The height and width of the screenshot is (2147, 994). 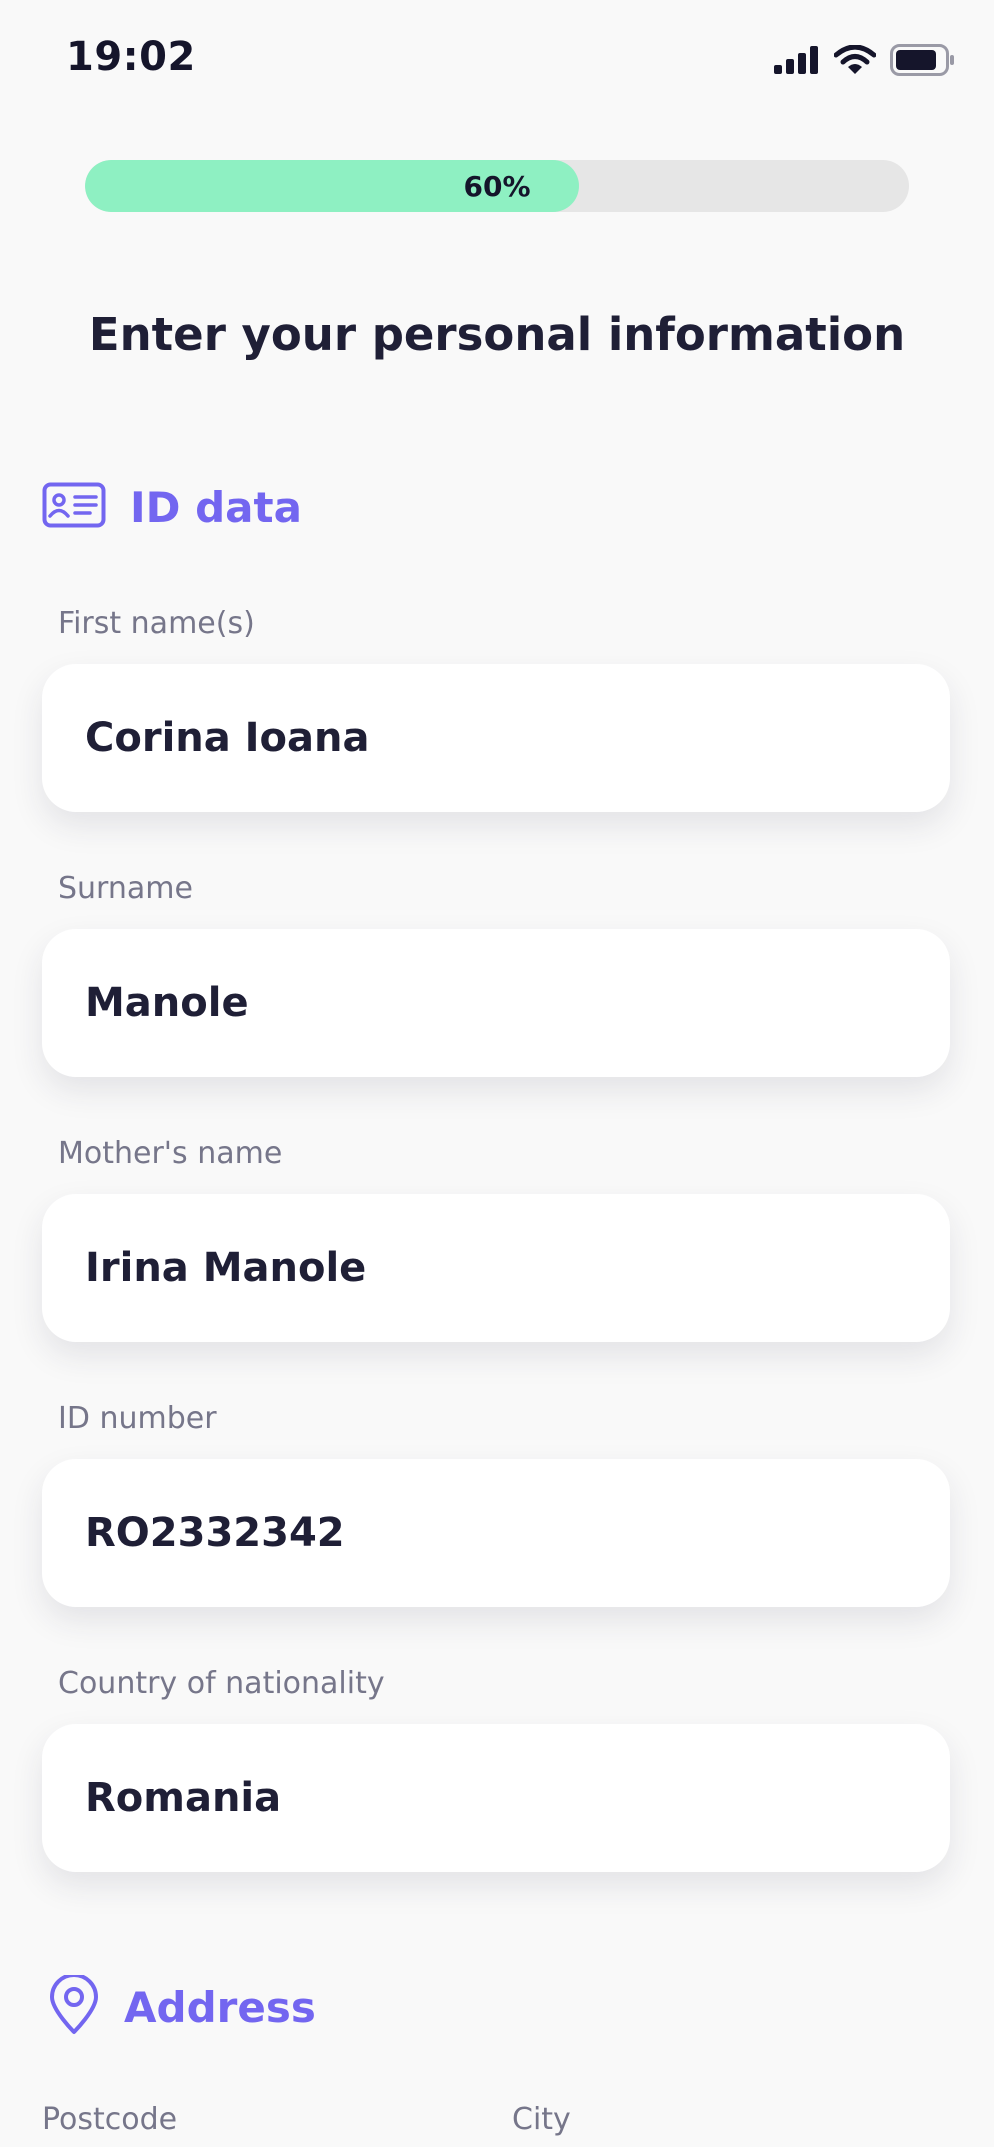 I want to click on first-name-field: First name(s) Corina Ioana, so click(x=496, y=709).